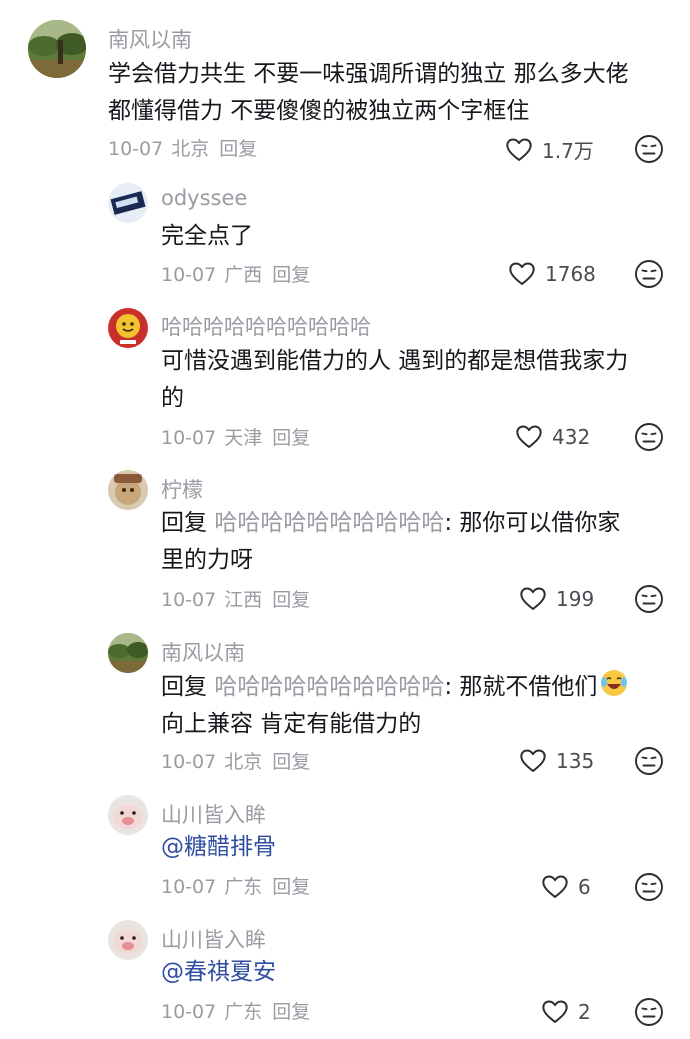 This screenshot has height=1039, width=690. Describe the element at coordinates (568, 151) in the screenshot. I see `like-count: 1.7万` at that location.